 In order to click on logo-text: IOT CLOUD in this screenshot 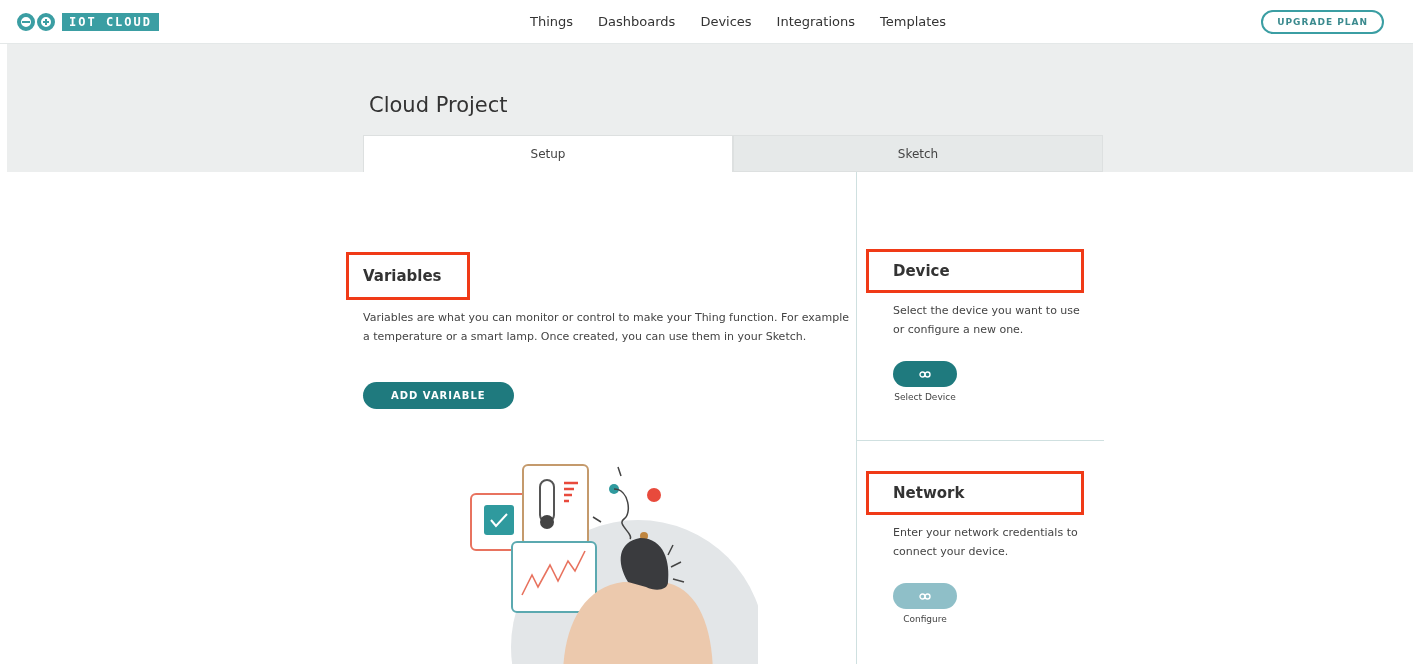, I will do `click(111, 21)`.